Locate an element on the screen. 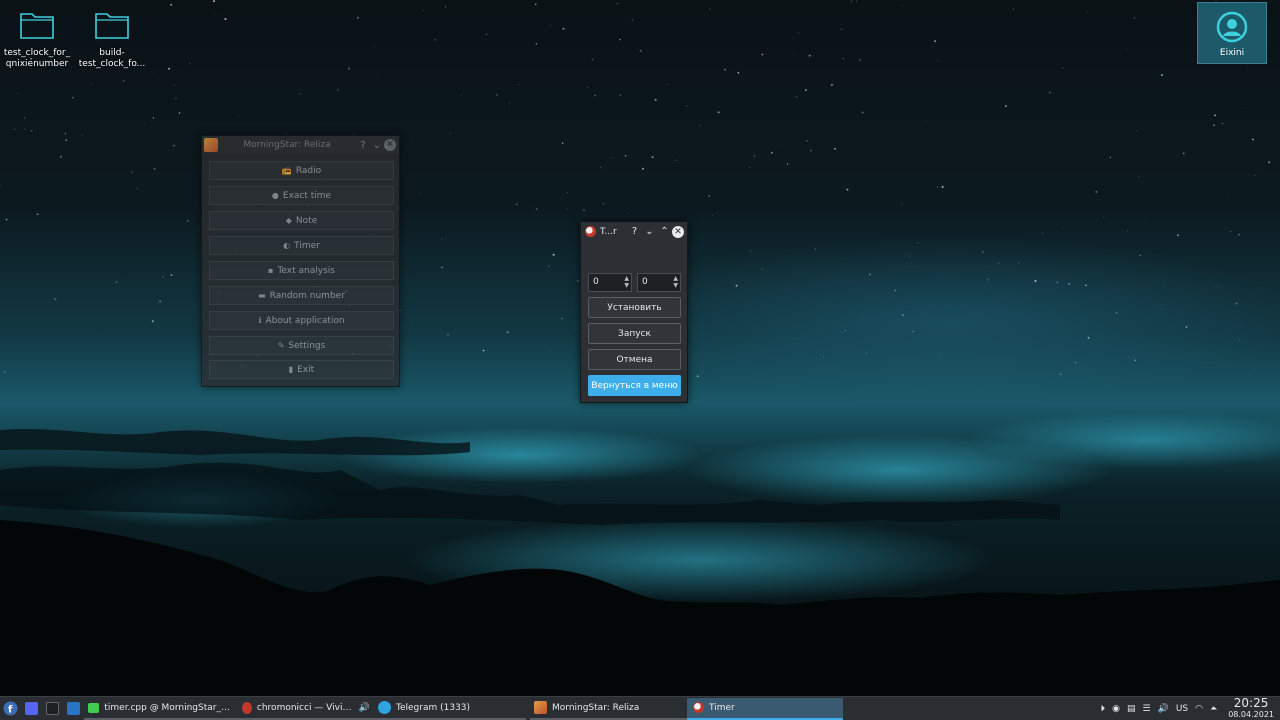 The height and width of the screenshot is (720, 1280). ide-icon is located at coordinates (52, 708).